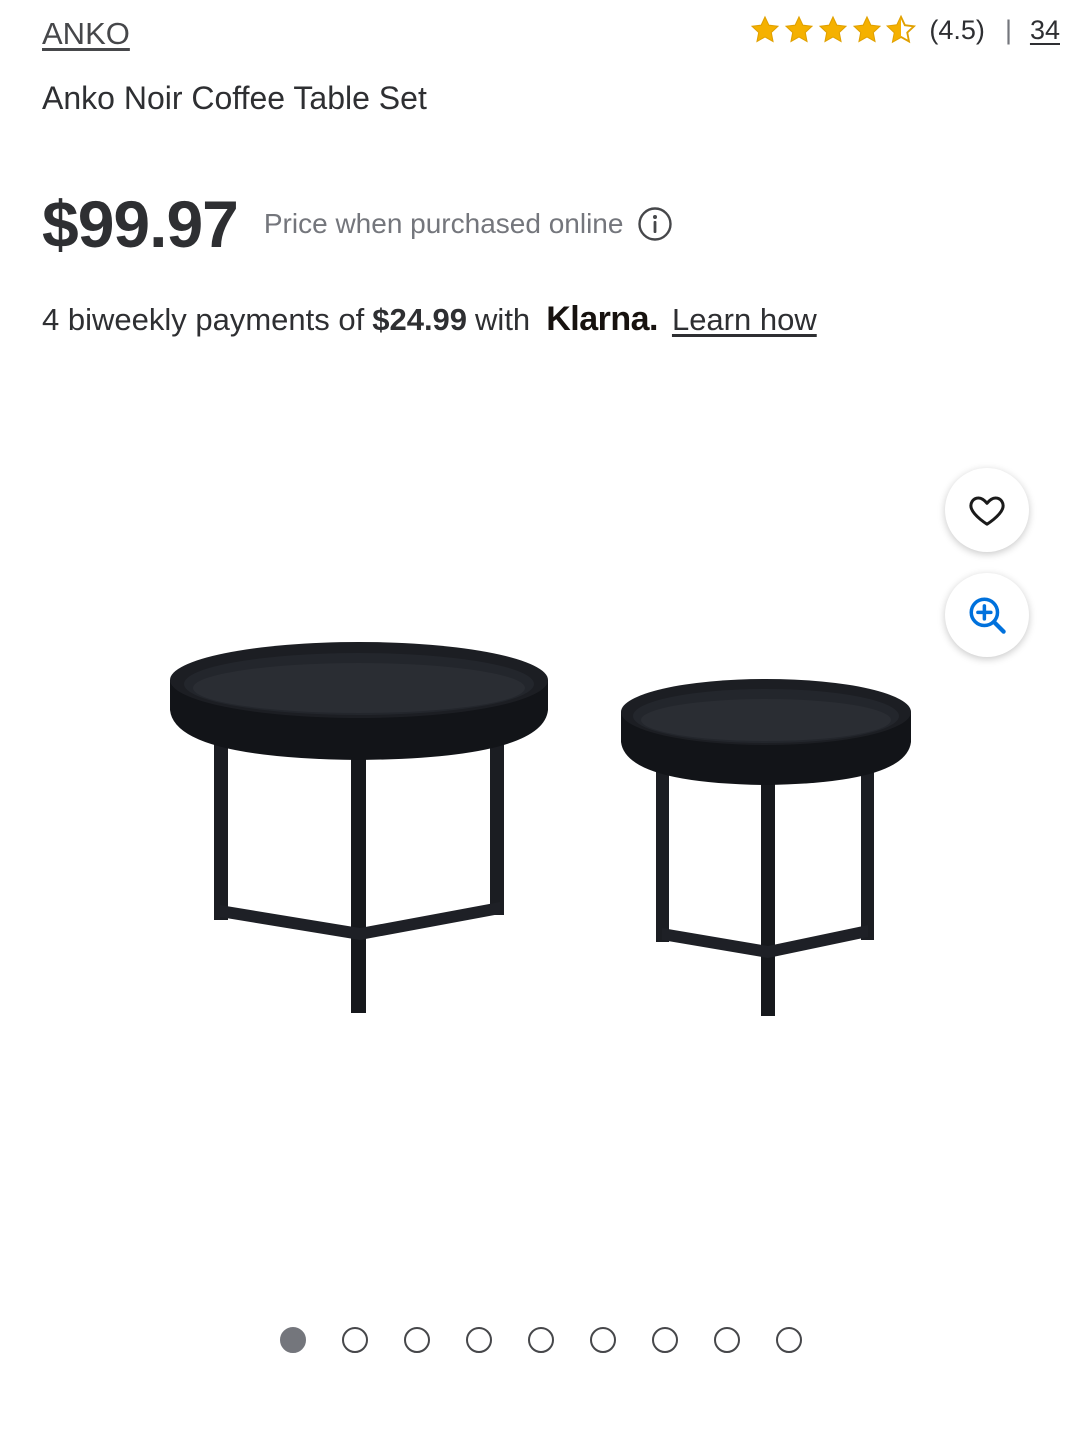  Describe the element at coordinates (86, 34) in the screenshot. I see `brand-link: ANKO` at that location.